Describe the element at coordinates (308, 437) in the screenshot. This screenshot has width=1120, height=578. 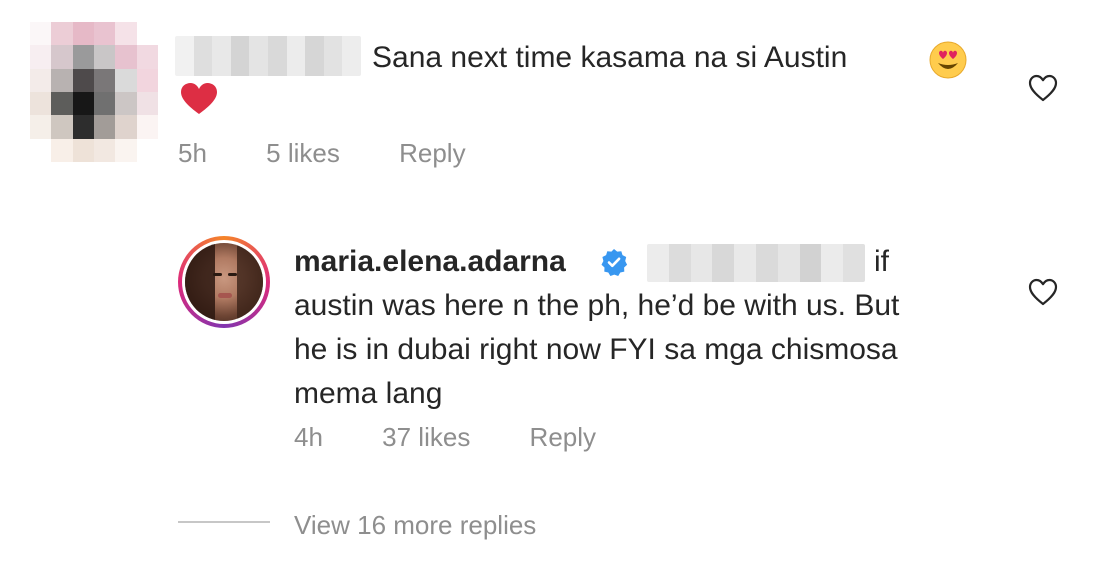
I see `reply-time: 4h` at that location.